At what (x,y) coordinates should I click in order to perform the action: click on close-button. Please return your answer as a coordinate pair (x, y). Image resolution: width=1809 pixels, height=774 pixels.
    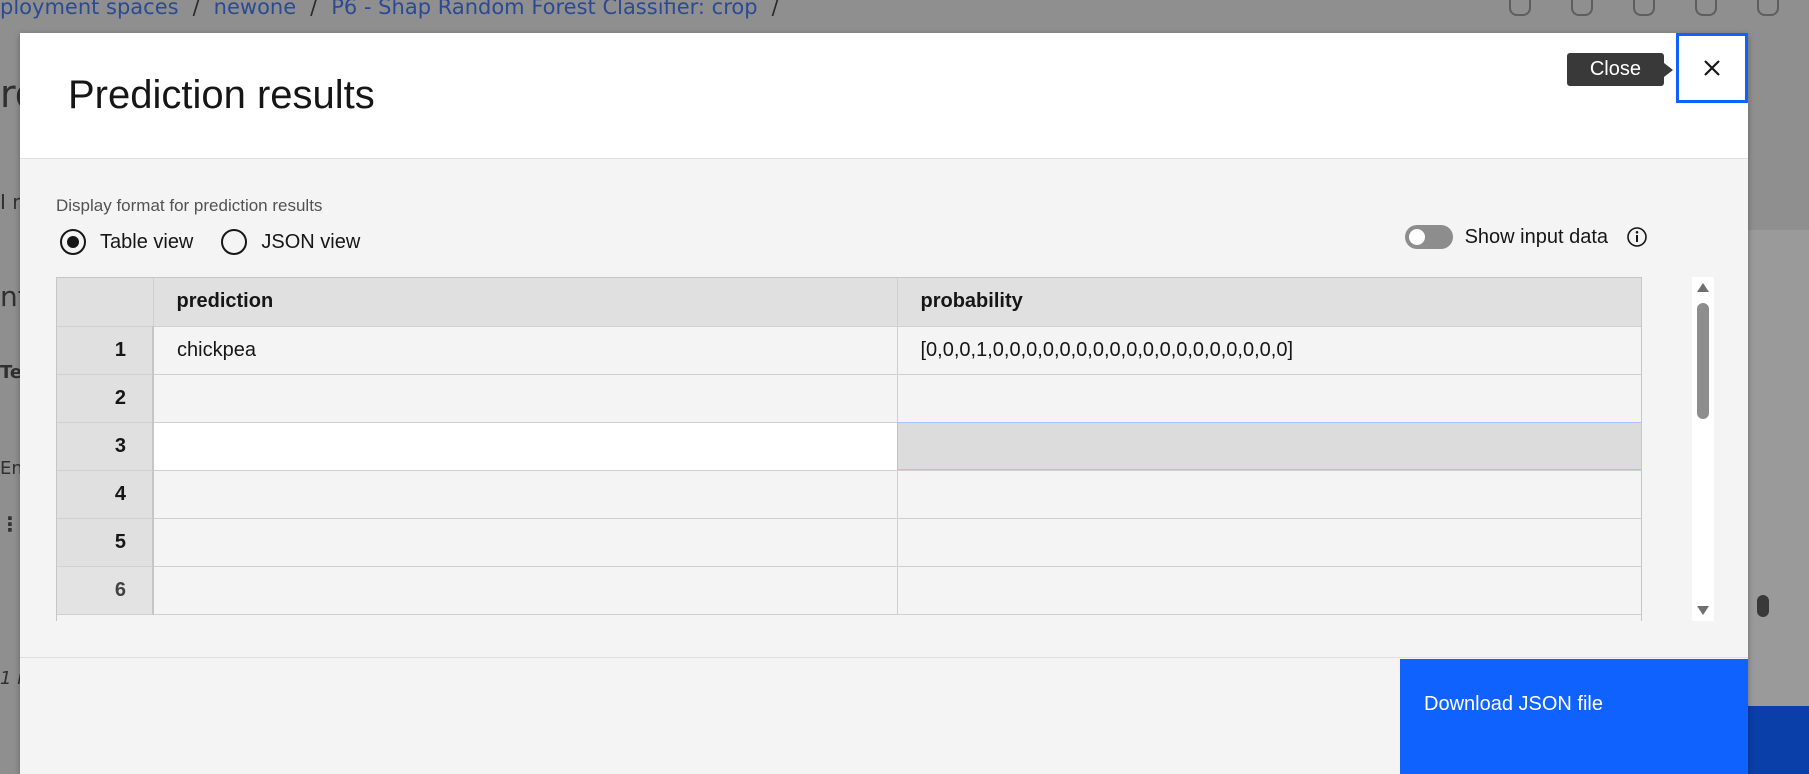
    Looking at the image, I should click on (1712, 68).